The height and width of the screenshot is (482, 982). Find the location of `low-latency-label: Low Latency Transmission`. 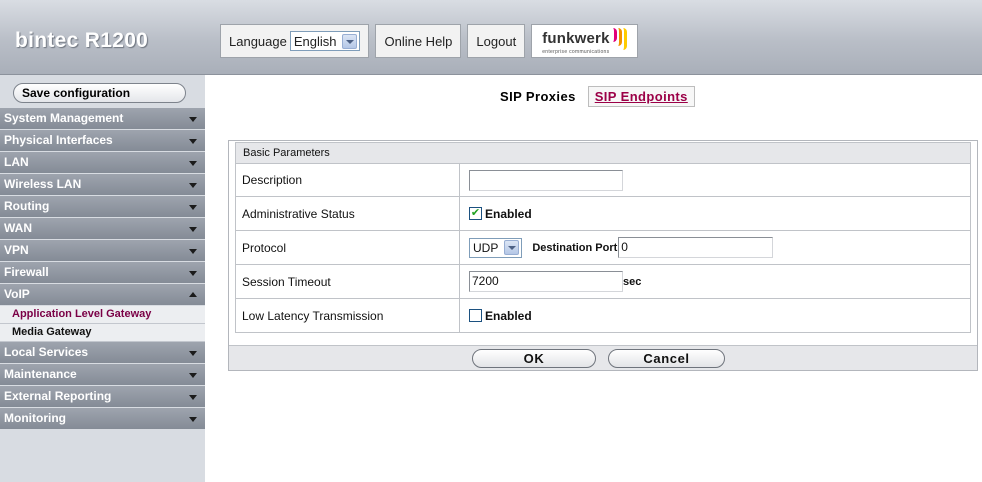

low-latency-label: Low Latency Transmission is located at coordinates (348, 315).